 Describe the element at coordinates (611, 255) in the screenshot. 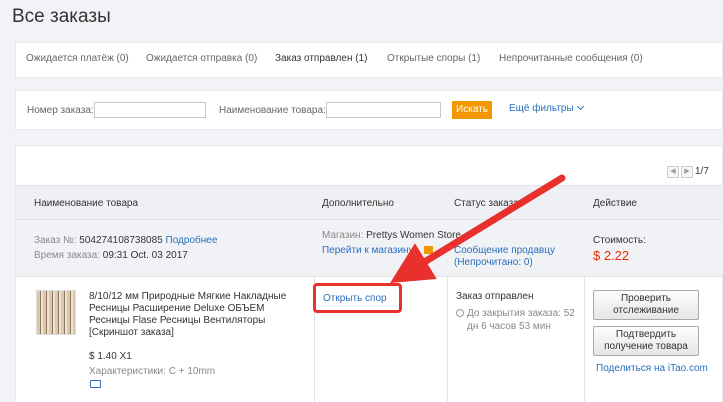

I see `order-cost: $ 2.22` at that location.